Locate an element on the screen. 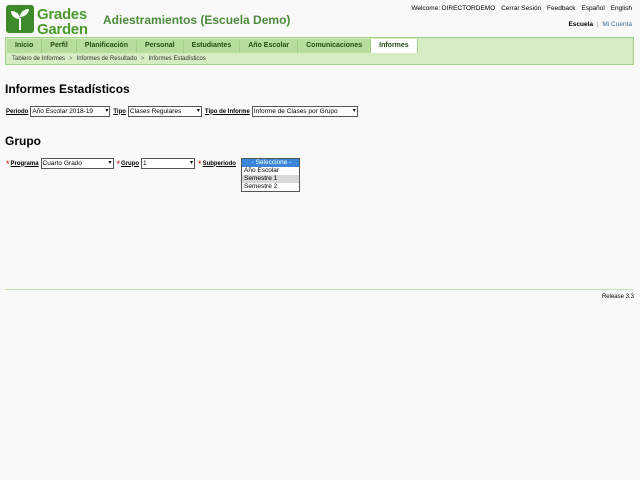 Image resolution: width=640 pixels, height=480 pixels. logo-text-line1: Grades is located at coordinates (62, 14).